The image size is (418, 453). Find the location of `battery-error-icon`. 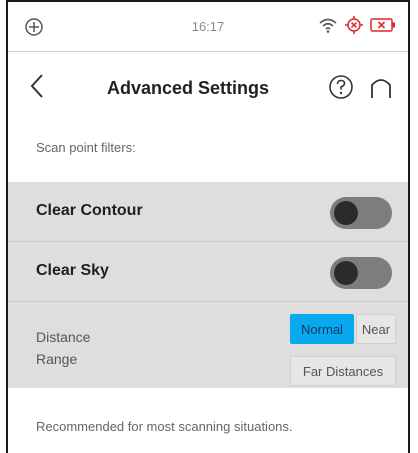

battery-error-icon is located at coordinates (383, 27).